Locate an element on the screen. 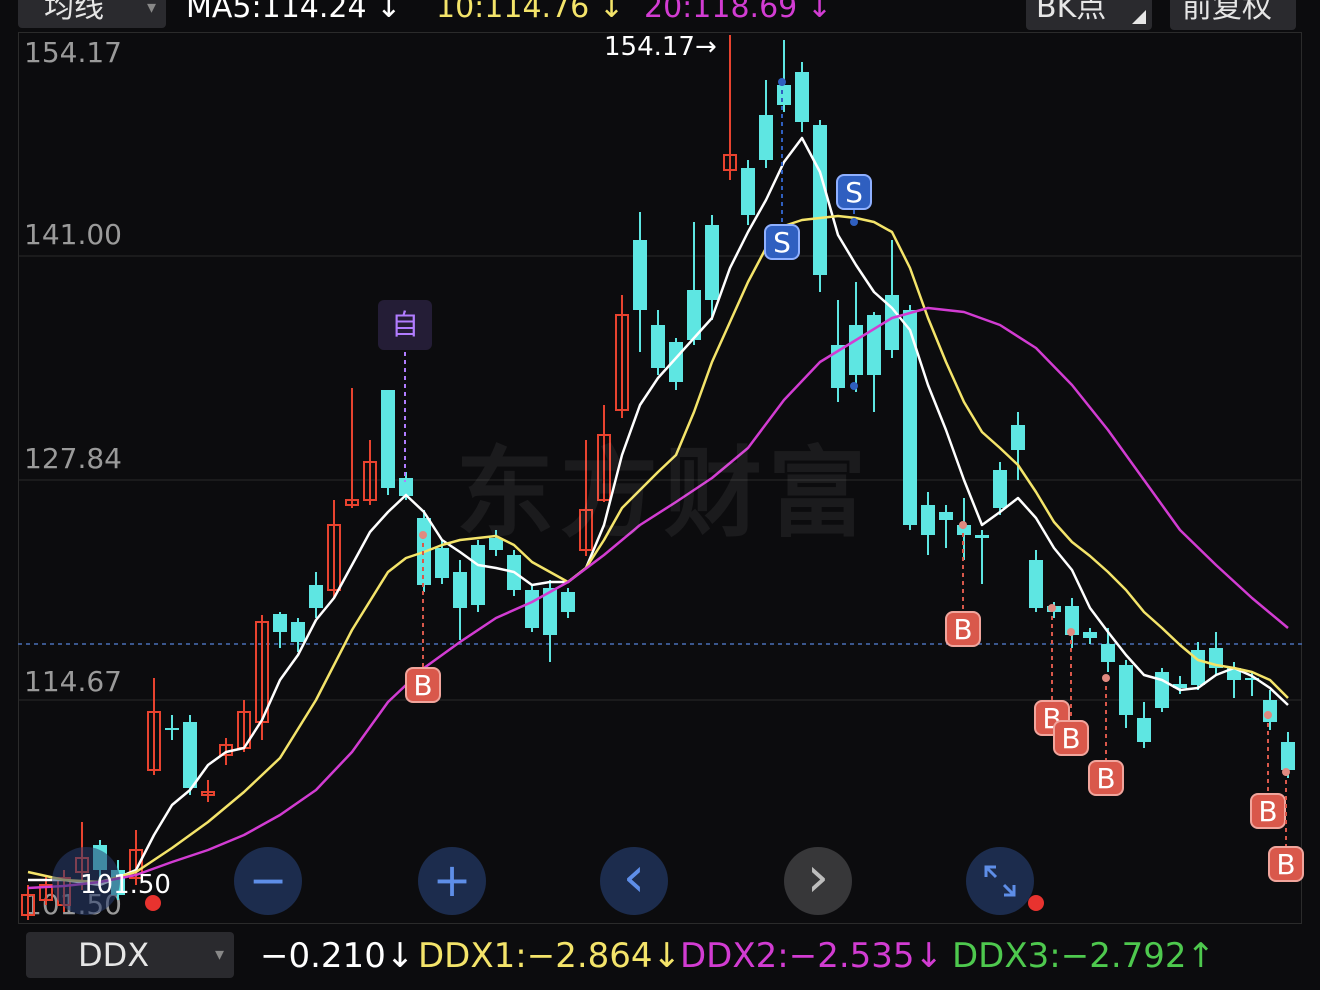 The image size is (1320, 990). expand-icon is located at coordinates (1000, 881).